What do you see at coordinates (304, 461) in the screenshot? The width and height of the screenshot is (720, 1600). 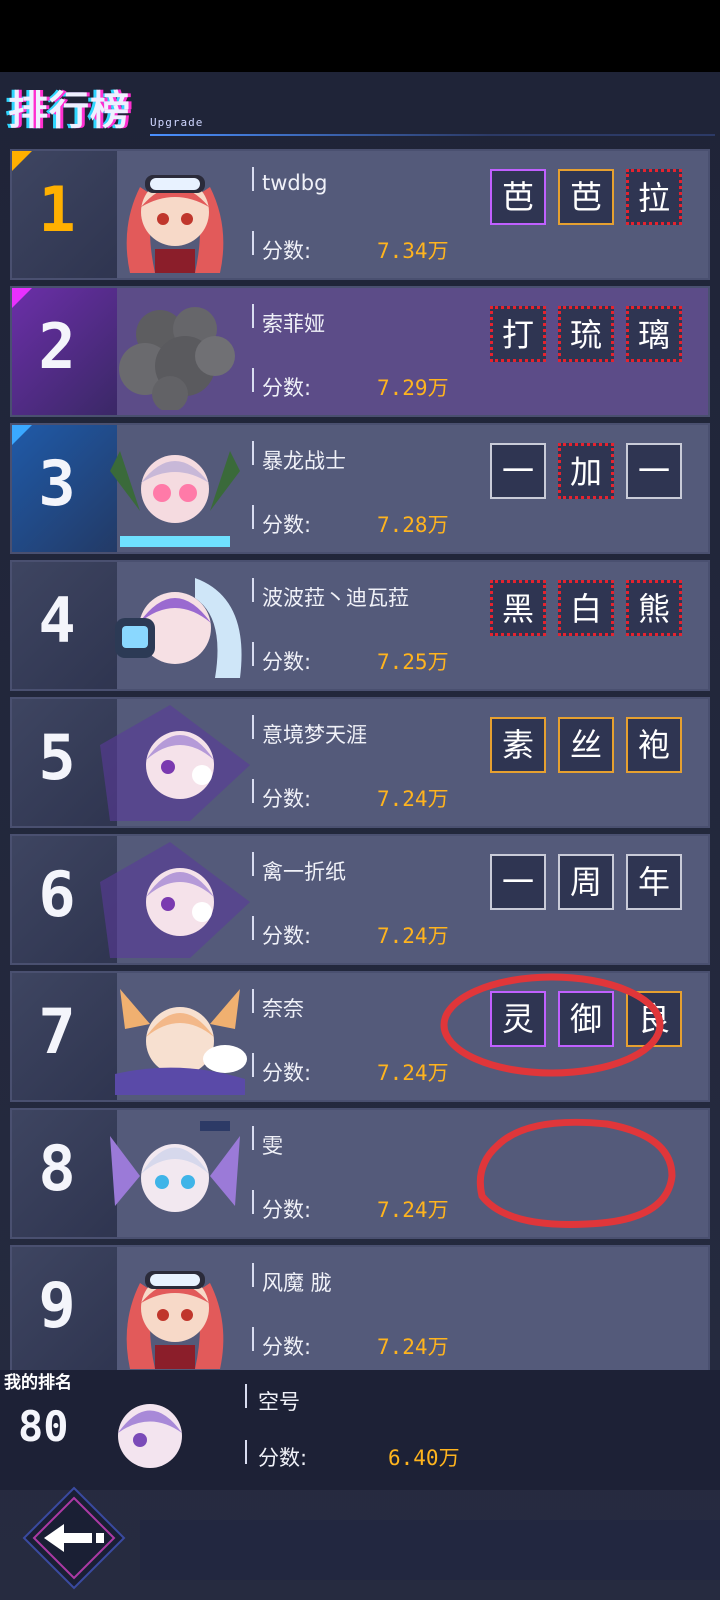 I see `player-name: 暴龙战士` at bounding box center [304, 461].